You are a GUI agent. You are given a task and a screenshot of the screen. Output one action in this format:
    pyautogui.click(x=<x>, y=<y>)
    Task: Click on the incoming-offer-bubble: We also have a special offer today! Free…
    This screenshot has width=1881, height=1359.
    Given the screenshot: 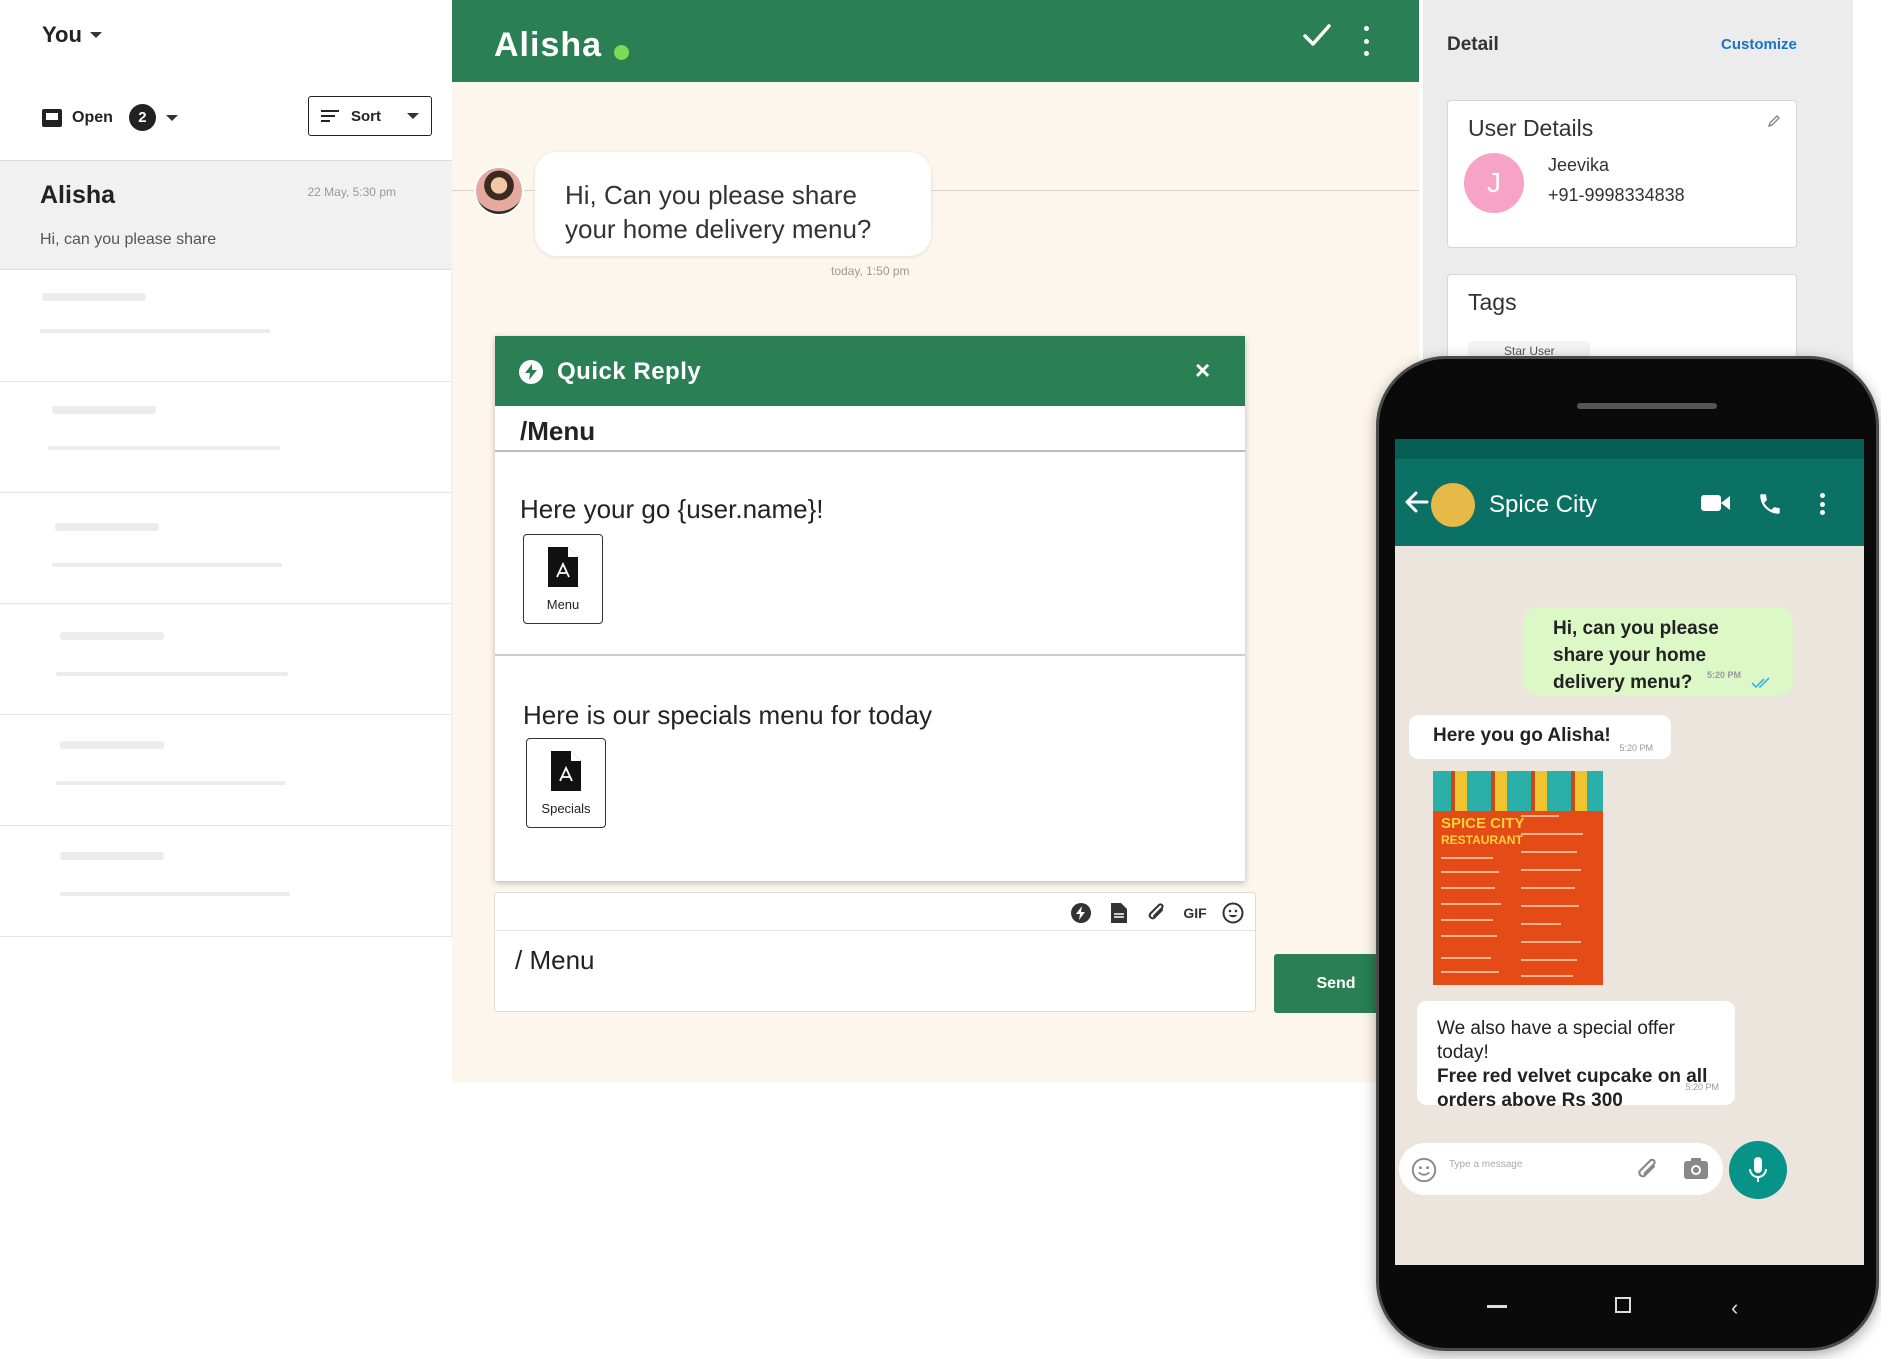 What is the action you would take?
    pyautogui.click(x=1576, y=1056)
    